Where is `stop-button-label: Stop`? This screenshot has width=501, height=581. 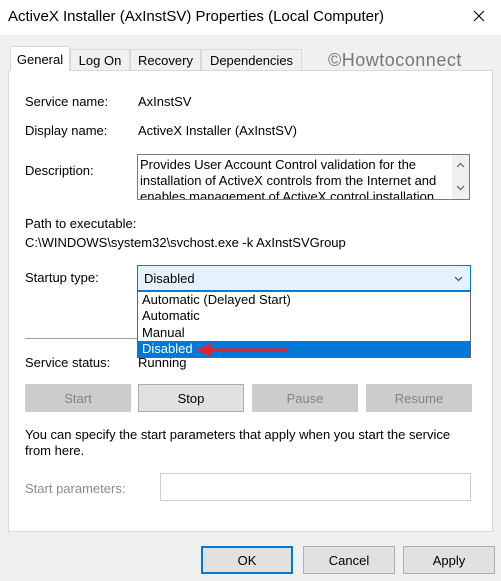 stop-button-label: Stop is located at coordinates (191, 398).